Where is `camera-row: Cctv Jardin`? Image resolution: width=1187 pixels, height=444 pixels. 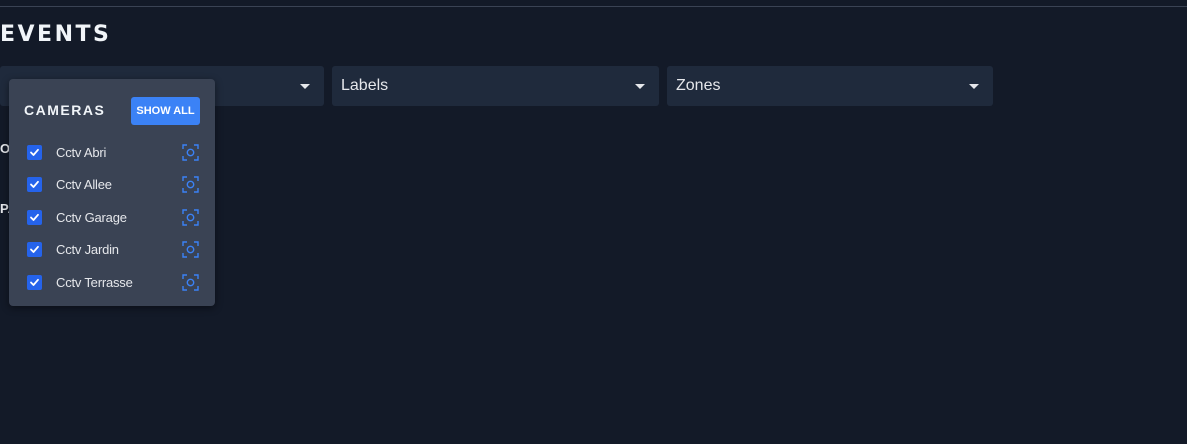 camera-row: Cctv Jardin is located at coordinates (112, 255).